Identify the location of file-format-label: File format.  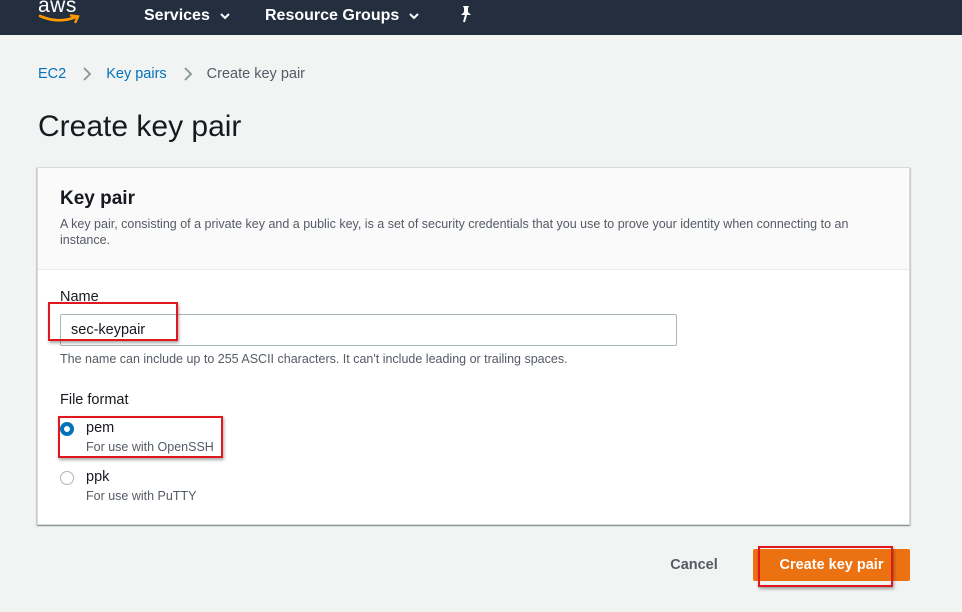
(94, 400).